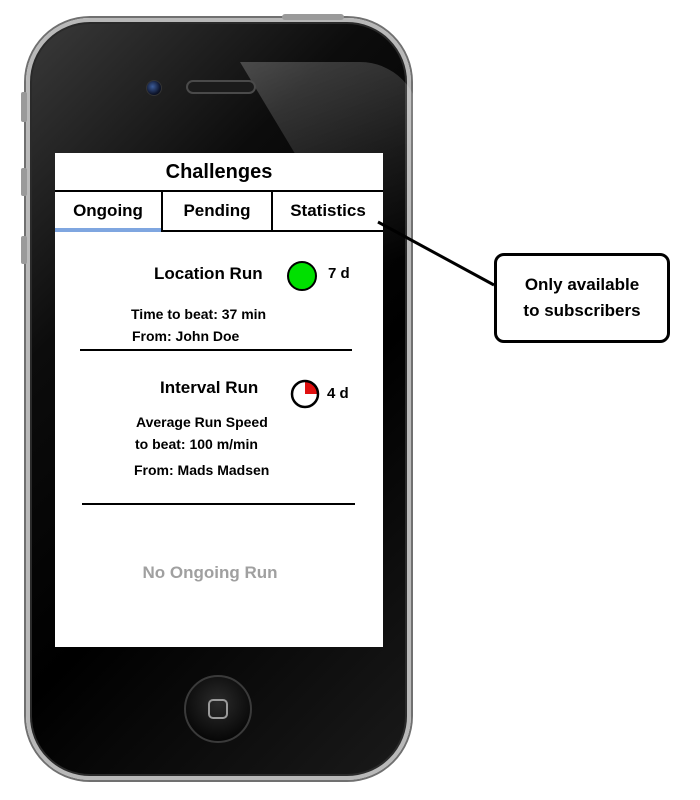  What do you see at coordinates (313, 17) in the screenshot?
I see `power-button` at bounding box center [313, 17].